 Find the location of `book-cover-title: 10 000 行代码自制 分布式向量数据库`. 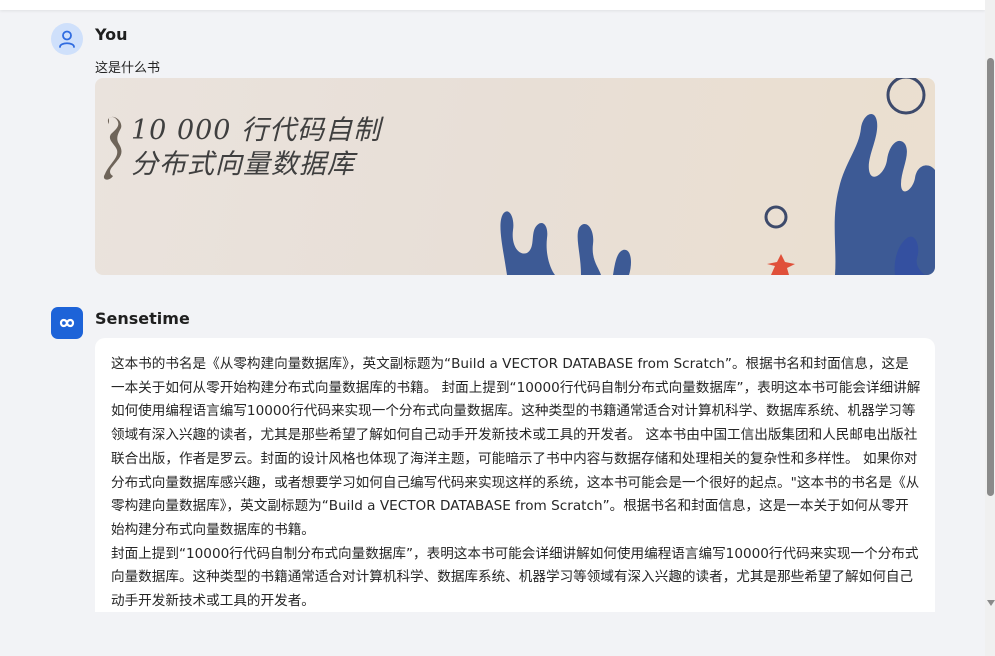

book-cover-title: 10 000 行代码自制 分布式向量数据库 is located at coordinates (256, 148).